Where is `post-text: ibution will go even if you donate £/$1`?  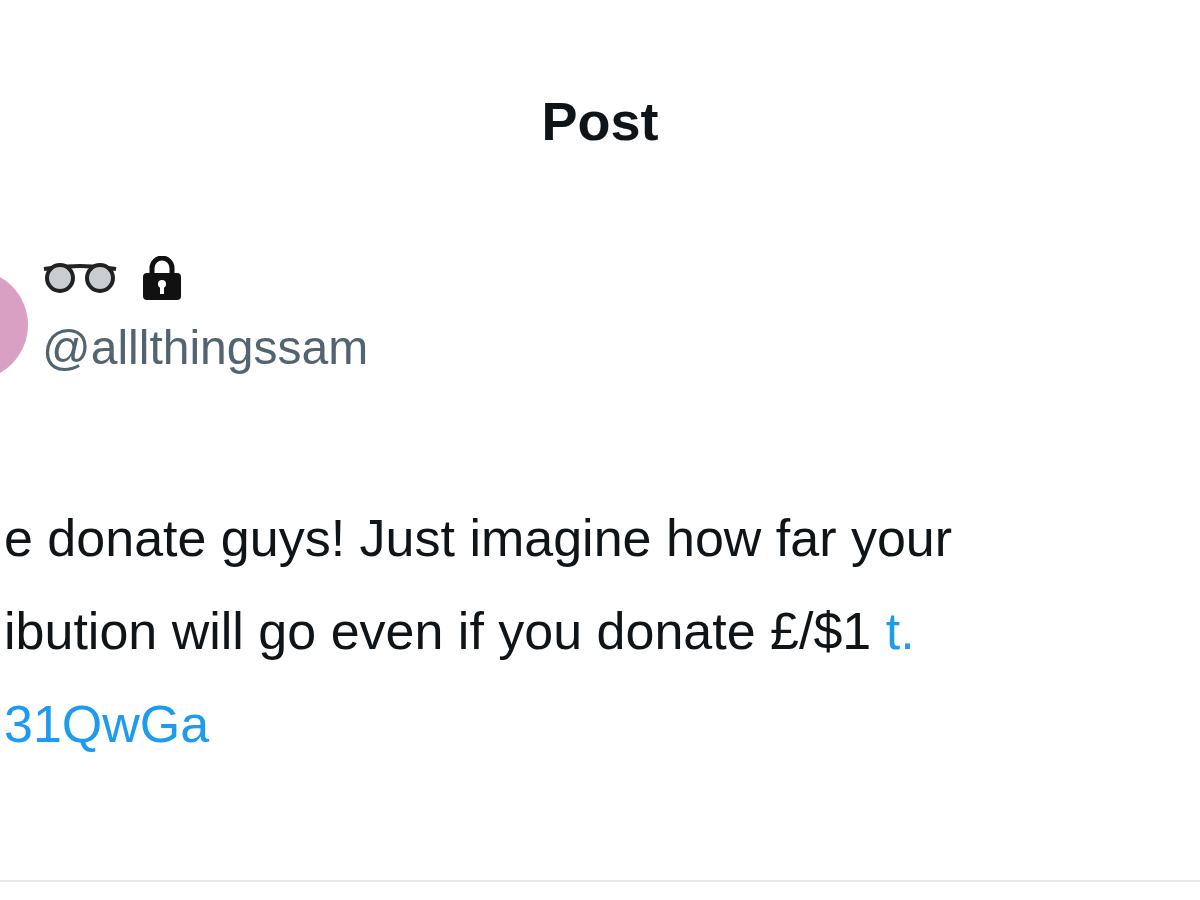 post-text: ibution will go even if you donate £/$1 is located at coordinates (438, 631).